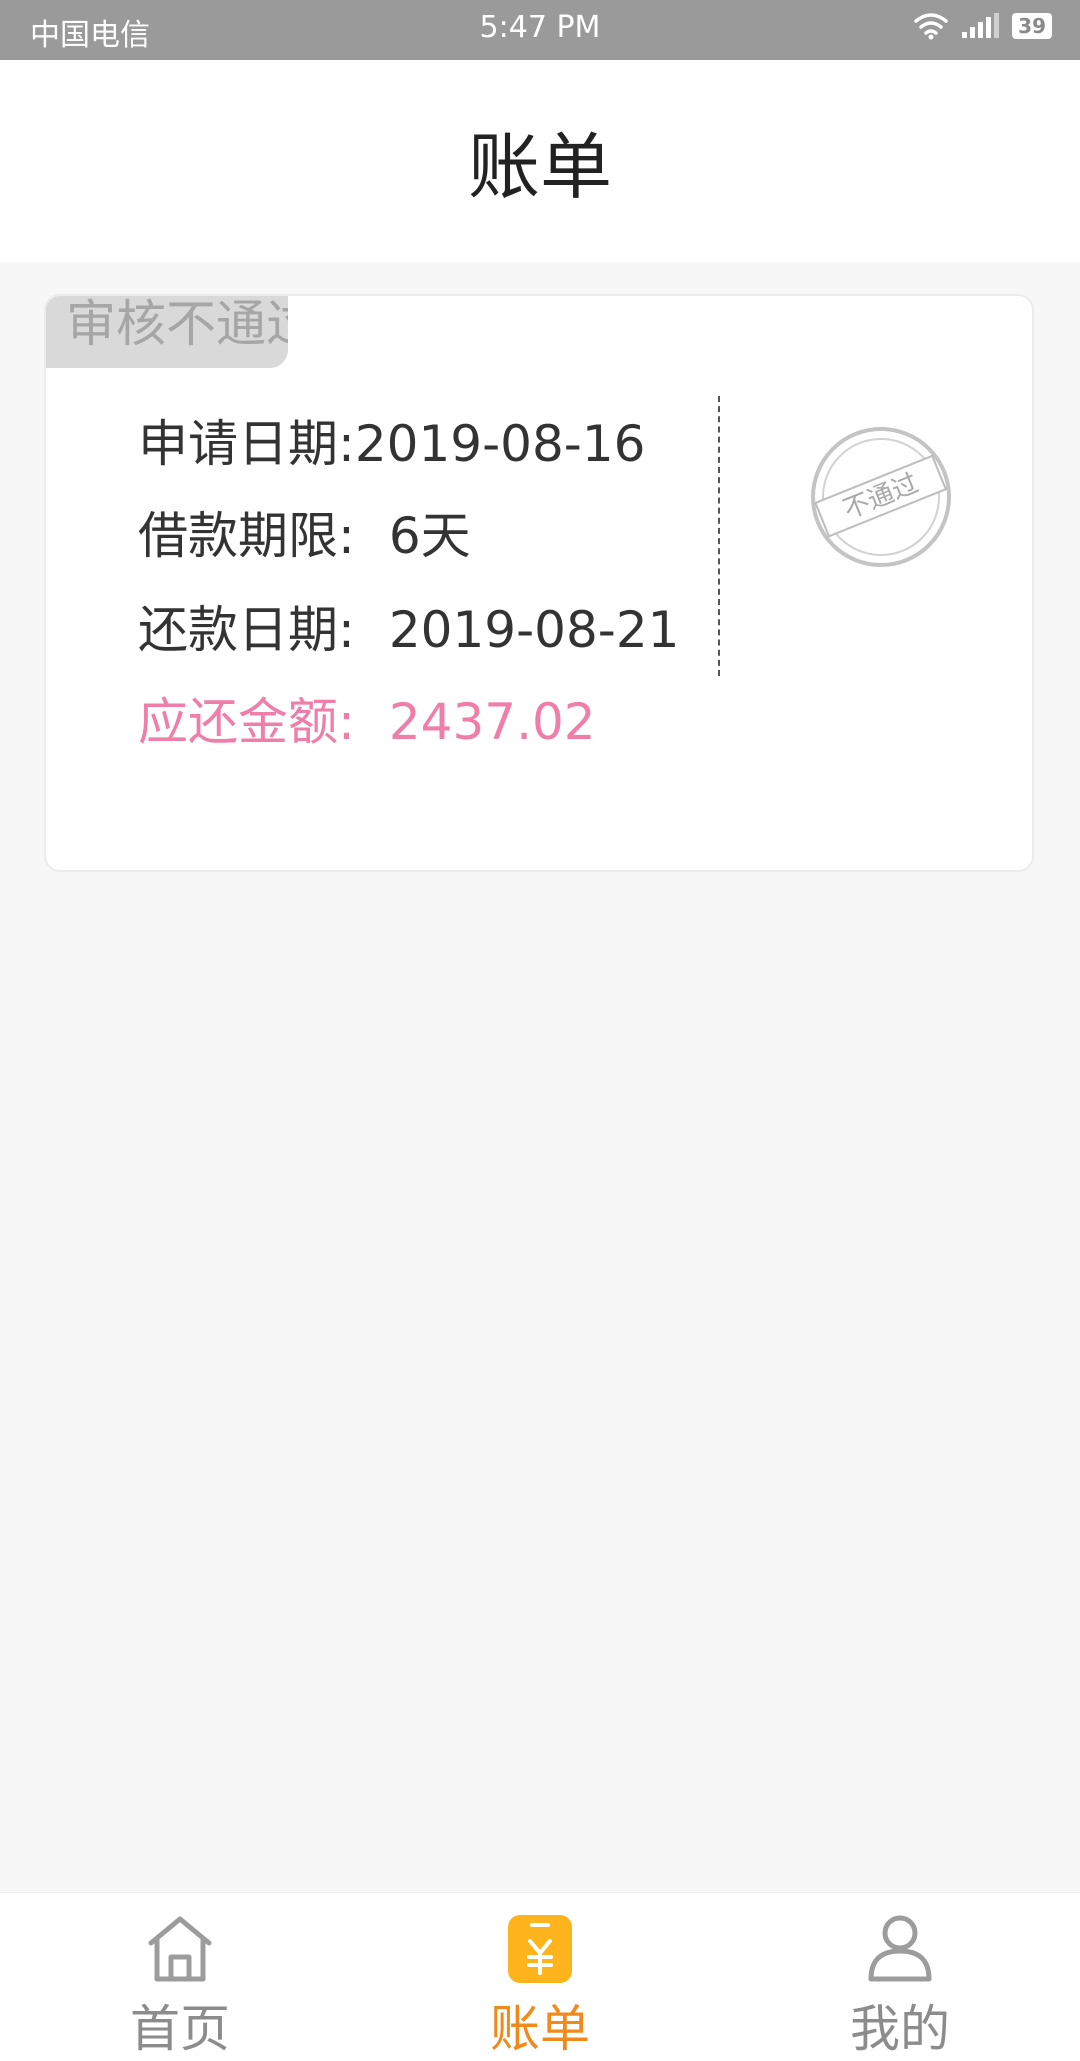 The image size is (1080, 2061). Describe the element at coordinates (180, 1949) in the screenshot. I see `home-icon` at that location.